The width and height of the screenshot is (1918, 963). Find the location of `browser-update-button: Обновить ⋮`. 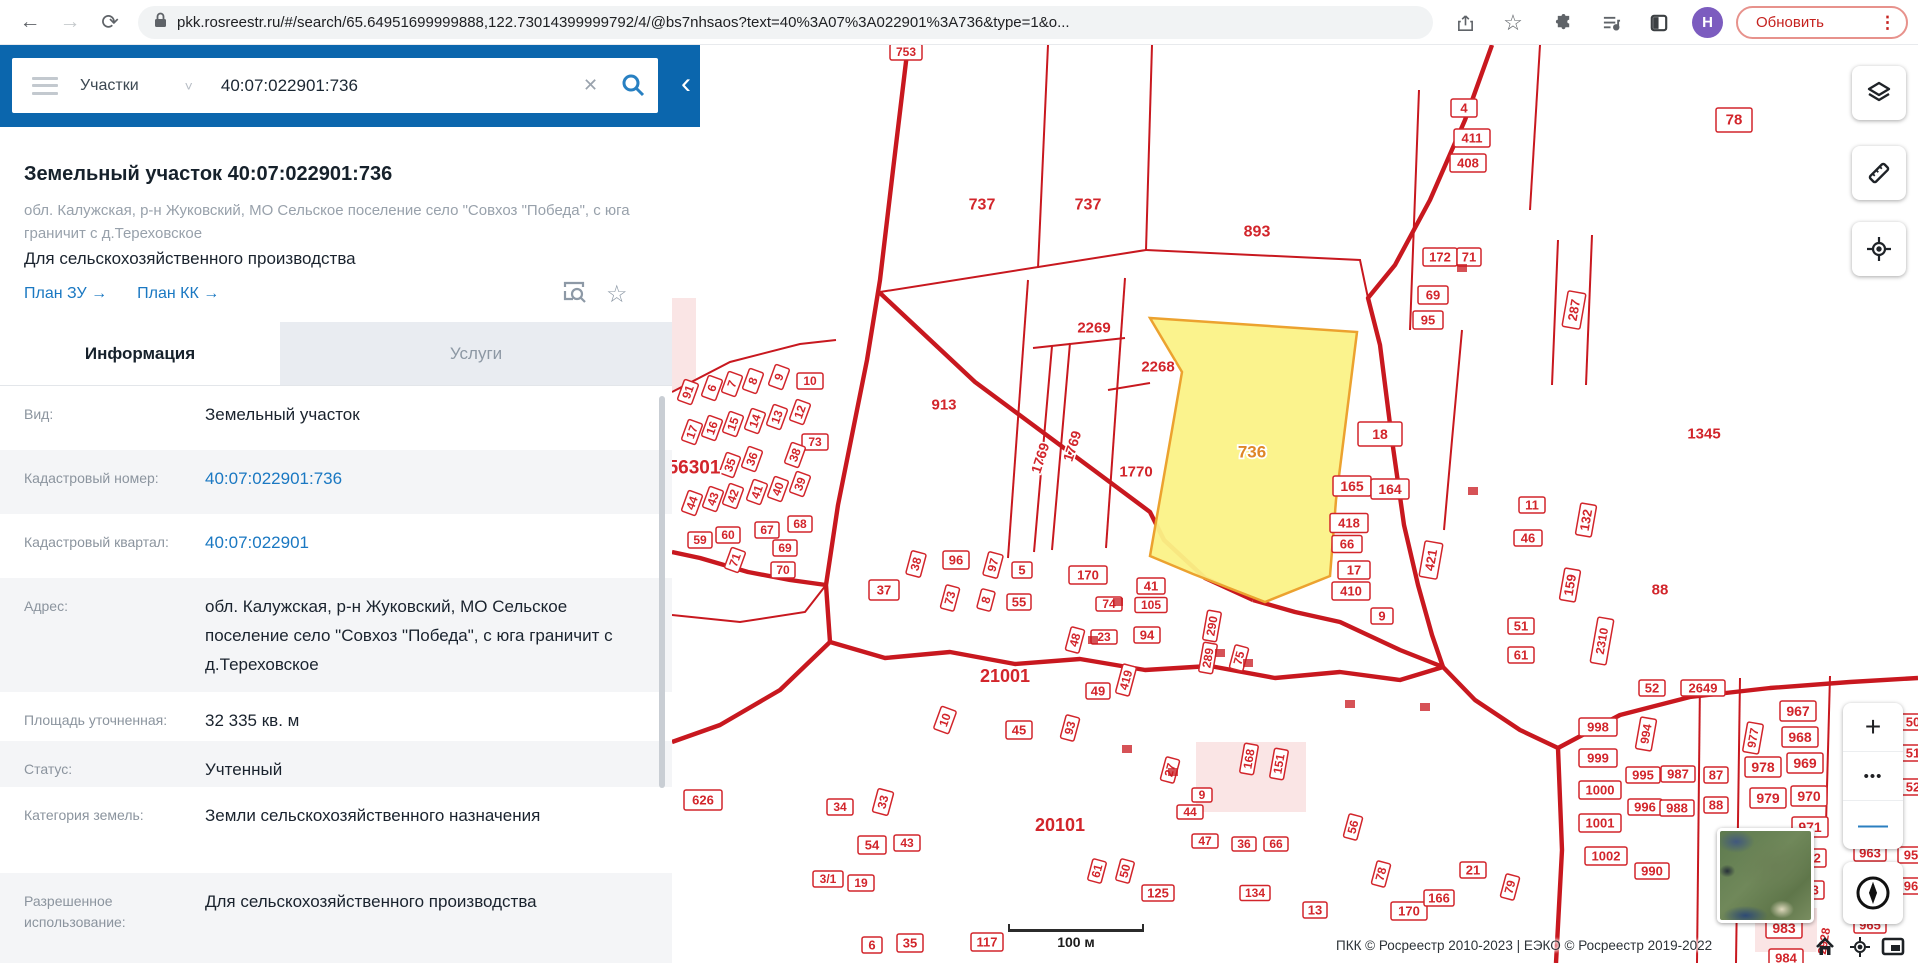

browser-update-button: Обновить ⋮ is located at coordinates (1822, 22).